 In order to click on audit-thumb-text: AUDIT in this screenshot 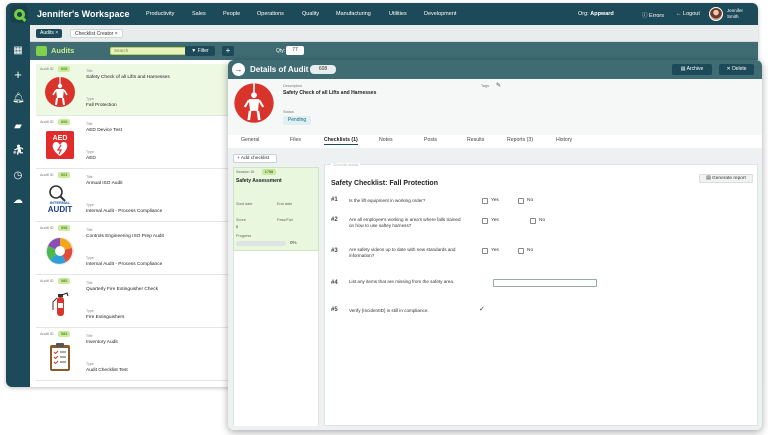, I will do `click(60, 209)`.